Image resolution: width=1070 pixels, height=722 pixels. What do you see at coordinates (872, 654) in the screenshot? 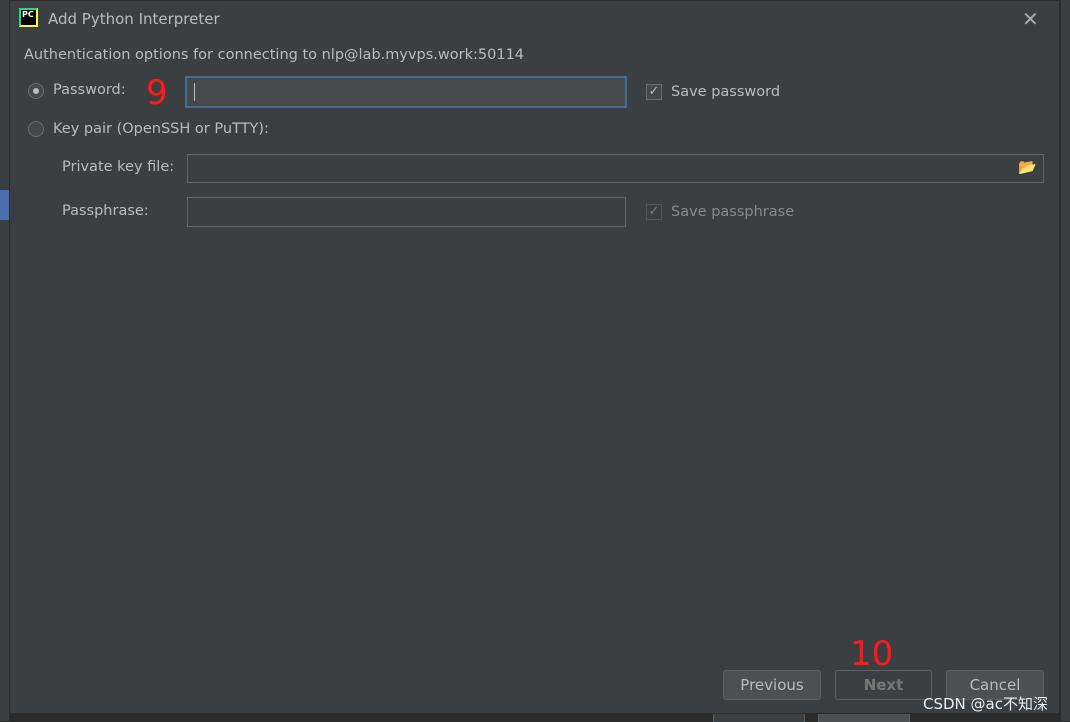
I see `step-10-annotation: 10` at bounding box center [872, 654].